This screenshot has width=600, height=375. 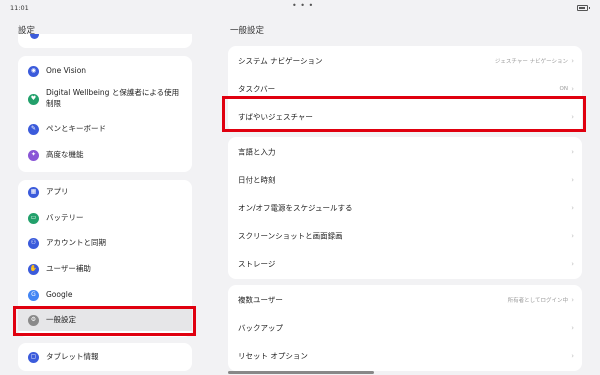 What do you see at coordinates (405, 61) in the screenshot?
I see `settings-row: システム ナビゲーション ジェスチャー ナビゲーション ›` at bounding box center [405, 61].